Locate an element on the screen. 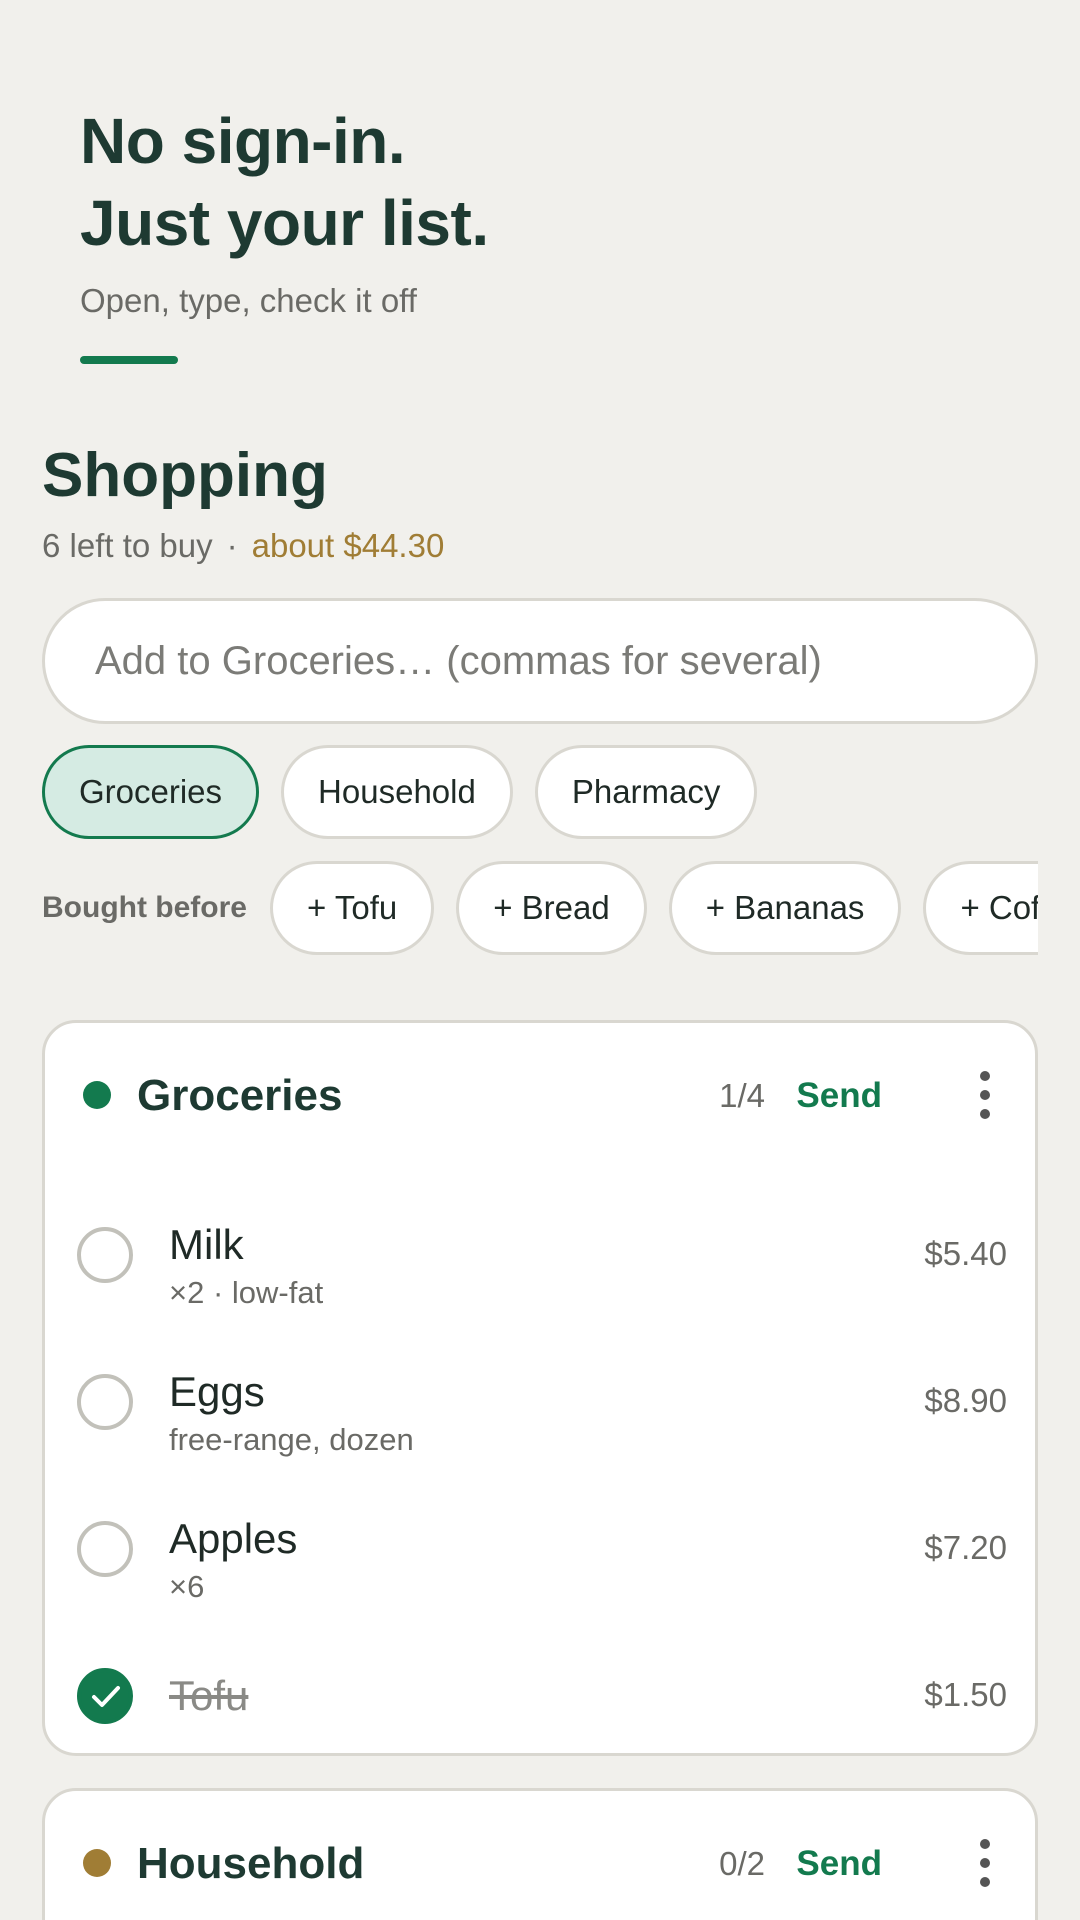  item-price: $7.20 is located at coordinates (965, 1547).